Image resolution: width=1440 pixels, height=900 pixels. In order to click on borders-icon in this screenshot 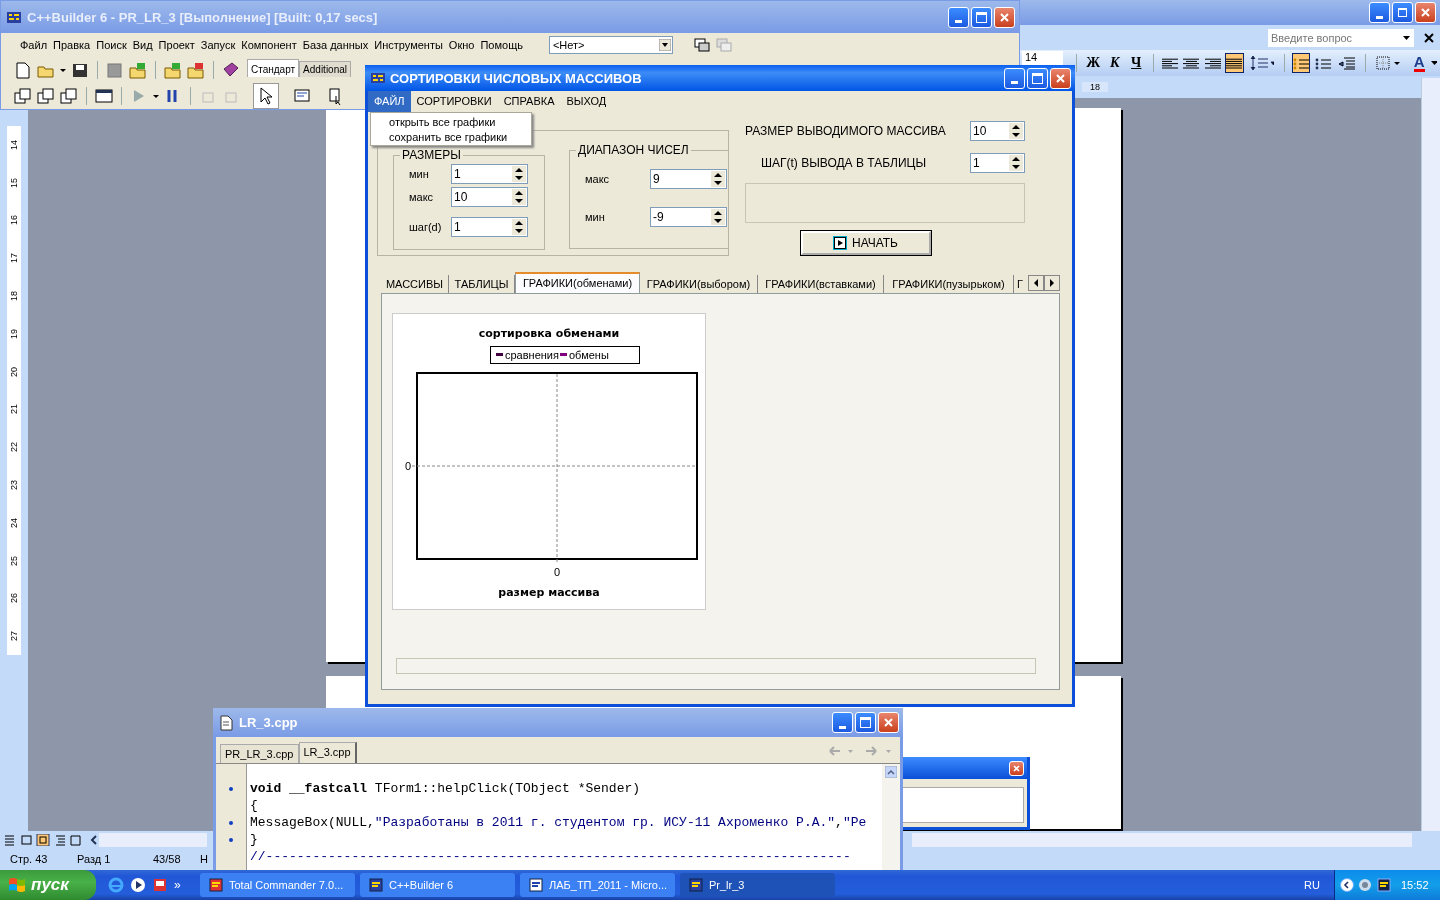, I will do `click(1387, 63)`.